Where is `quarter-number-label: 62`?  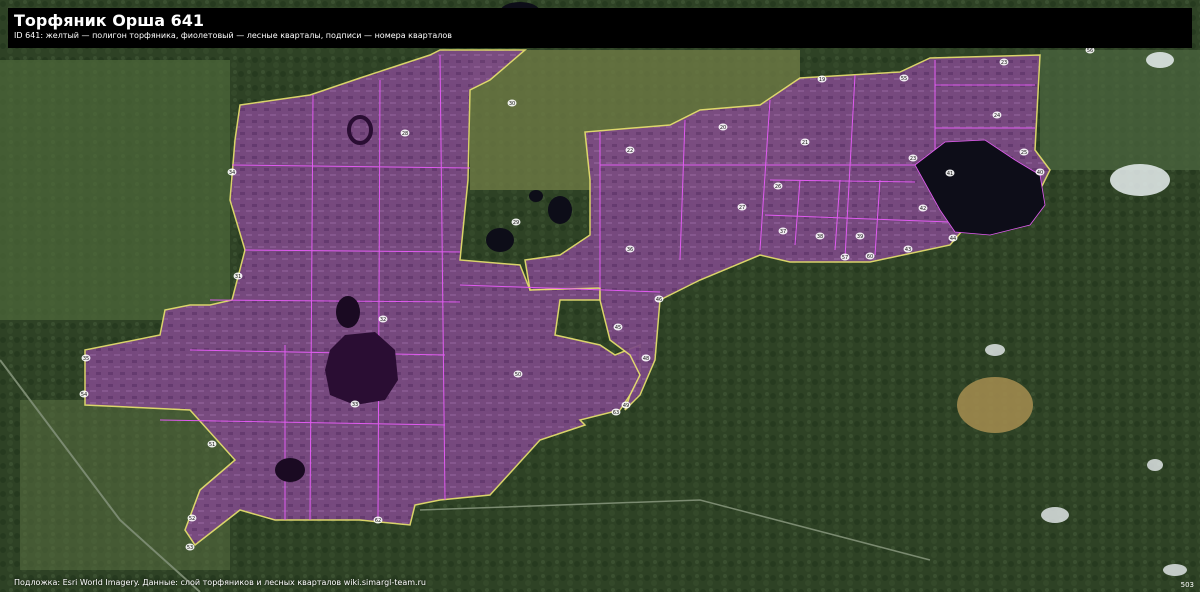
quarter-number-label: 62 is located at coordinates (378, 520).